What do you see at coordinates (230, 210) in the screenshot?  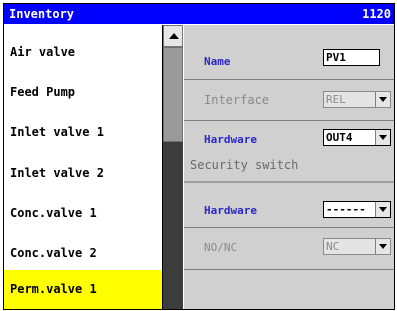 I see `security-hardware-label: Hardware` at bounding box center [230, 210].